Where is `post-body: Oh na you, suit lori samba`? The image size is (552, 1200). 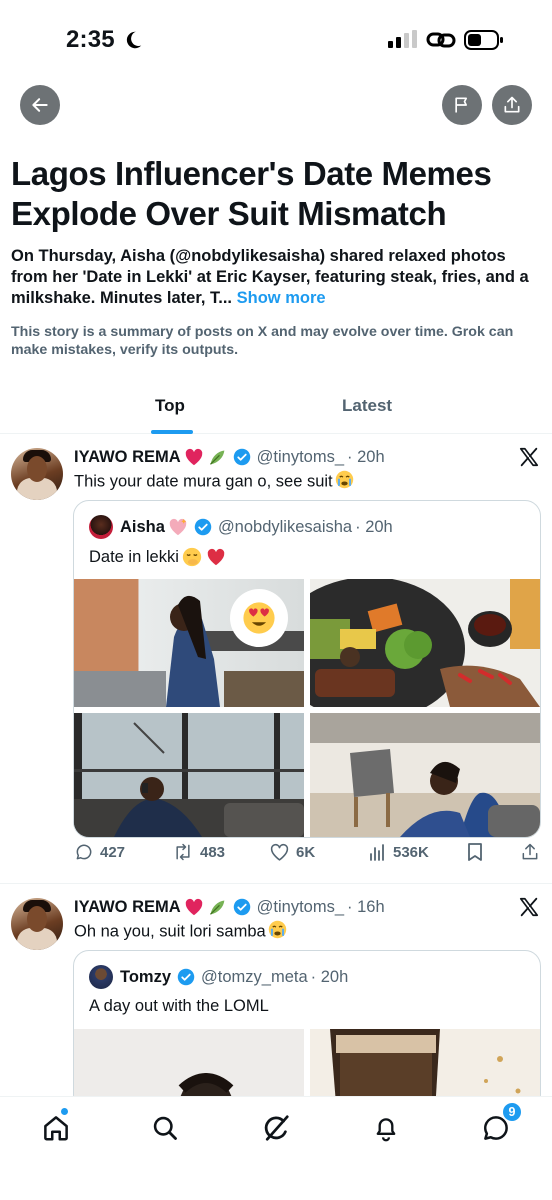
post-body: Oh na you, suit lori samba is located at coordinates (180, 932).